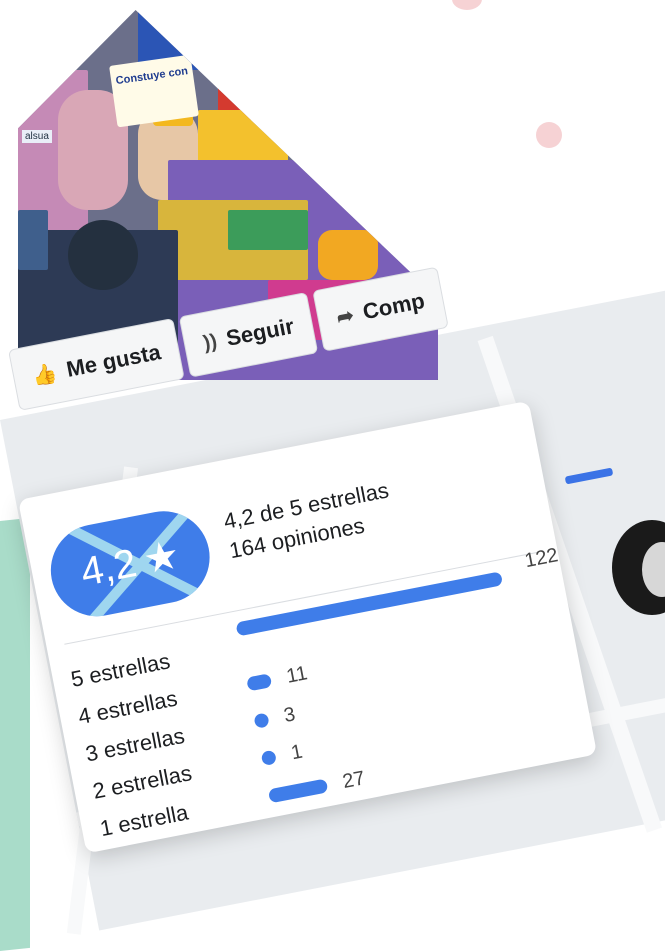  Describe the element at coordinates (393, 306) in the screenshot. I see `share-label: Comp` at that location.